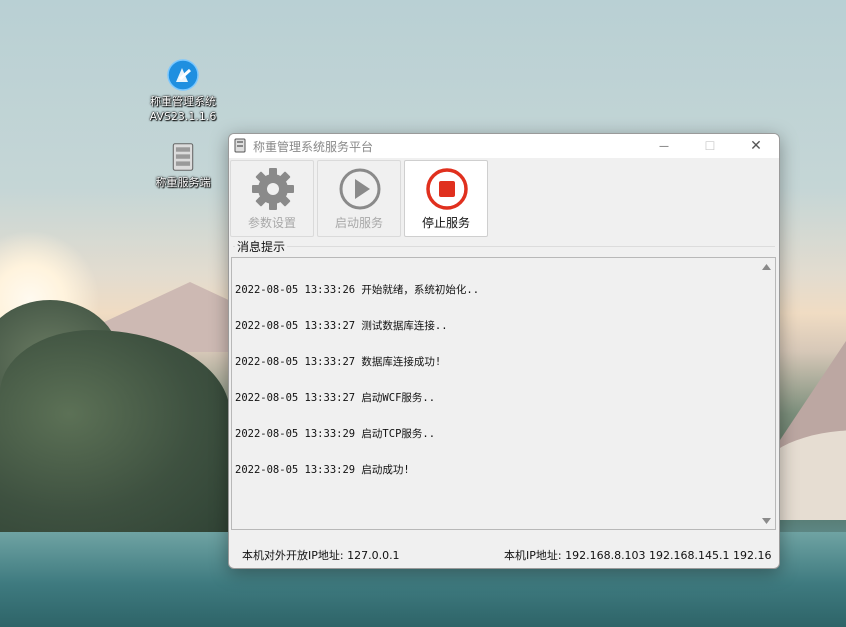 This screenshot has width=846, height=627. Describe the element at coordinates (445, 223) in the screenshot. I see `stop-service-label: 停止服务` at that location.